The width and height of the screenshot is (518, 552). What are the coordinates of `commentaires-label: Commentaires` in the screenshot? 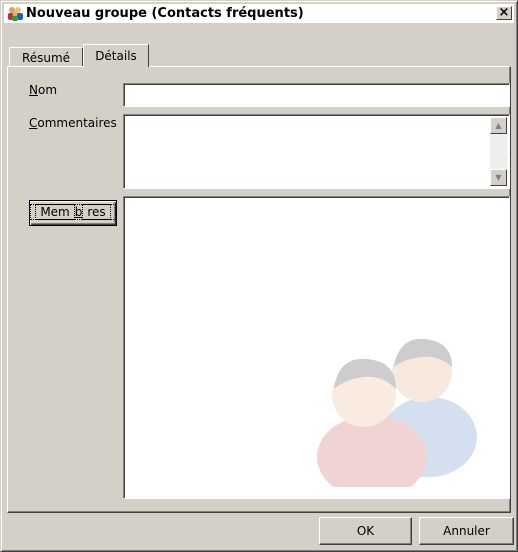 It's located at (73, 123).